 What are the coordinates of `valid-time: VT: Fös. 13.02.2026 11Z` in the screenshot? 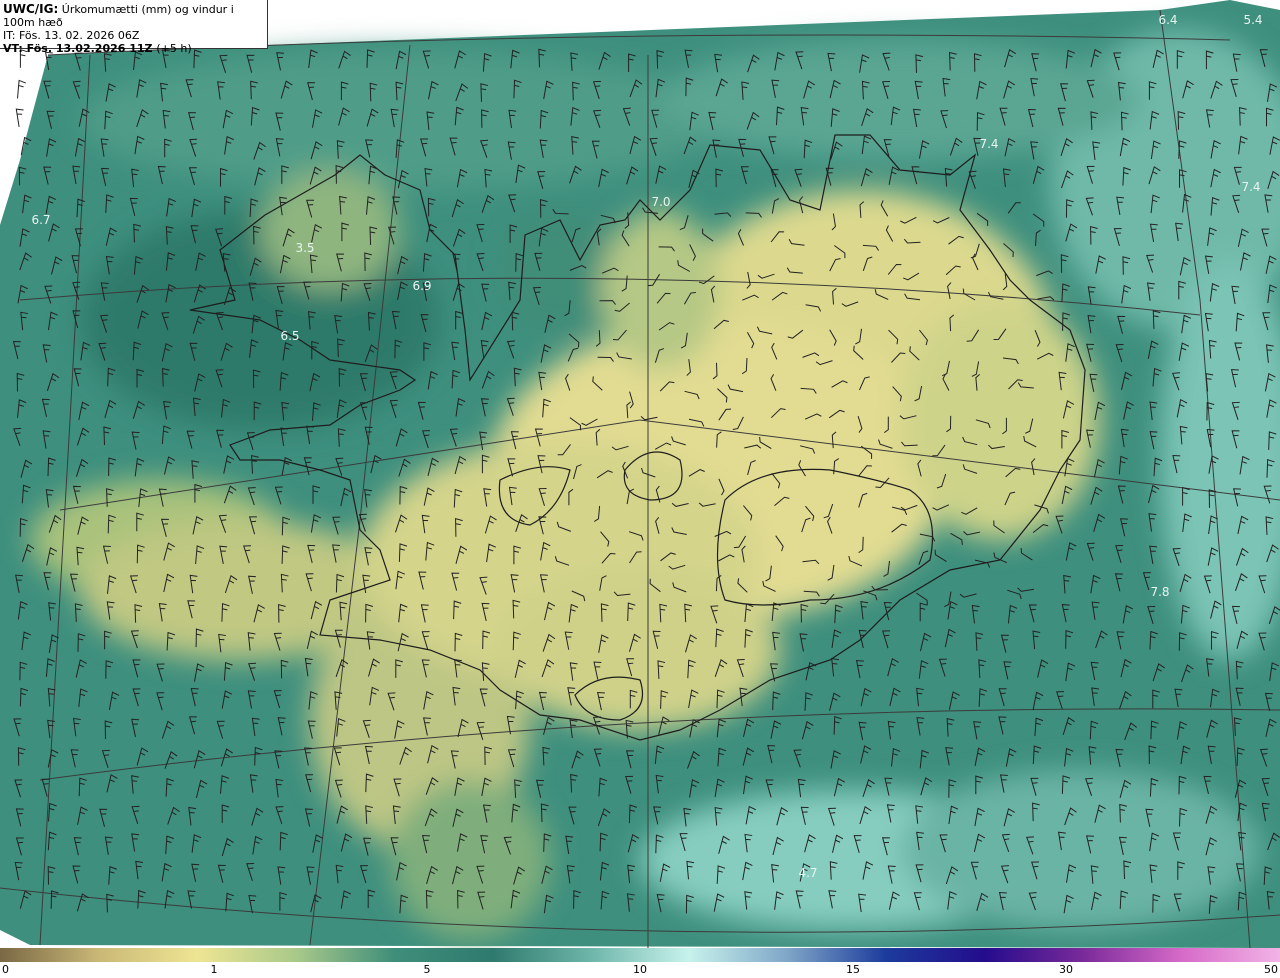 It's located at (78, 48).